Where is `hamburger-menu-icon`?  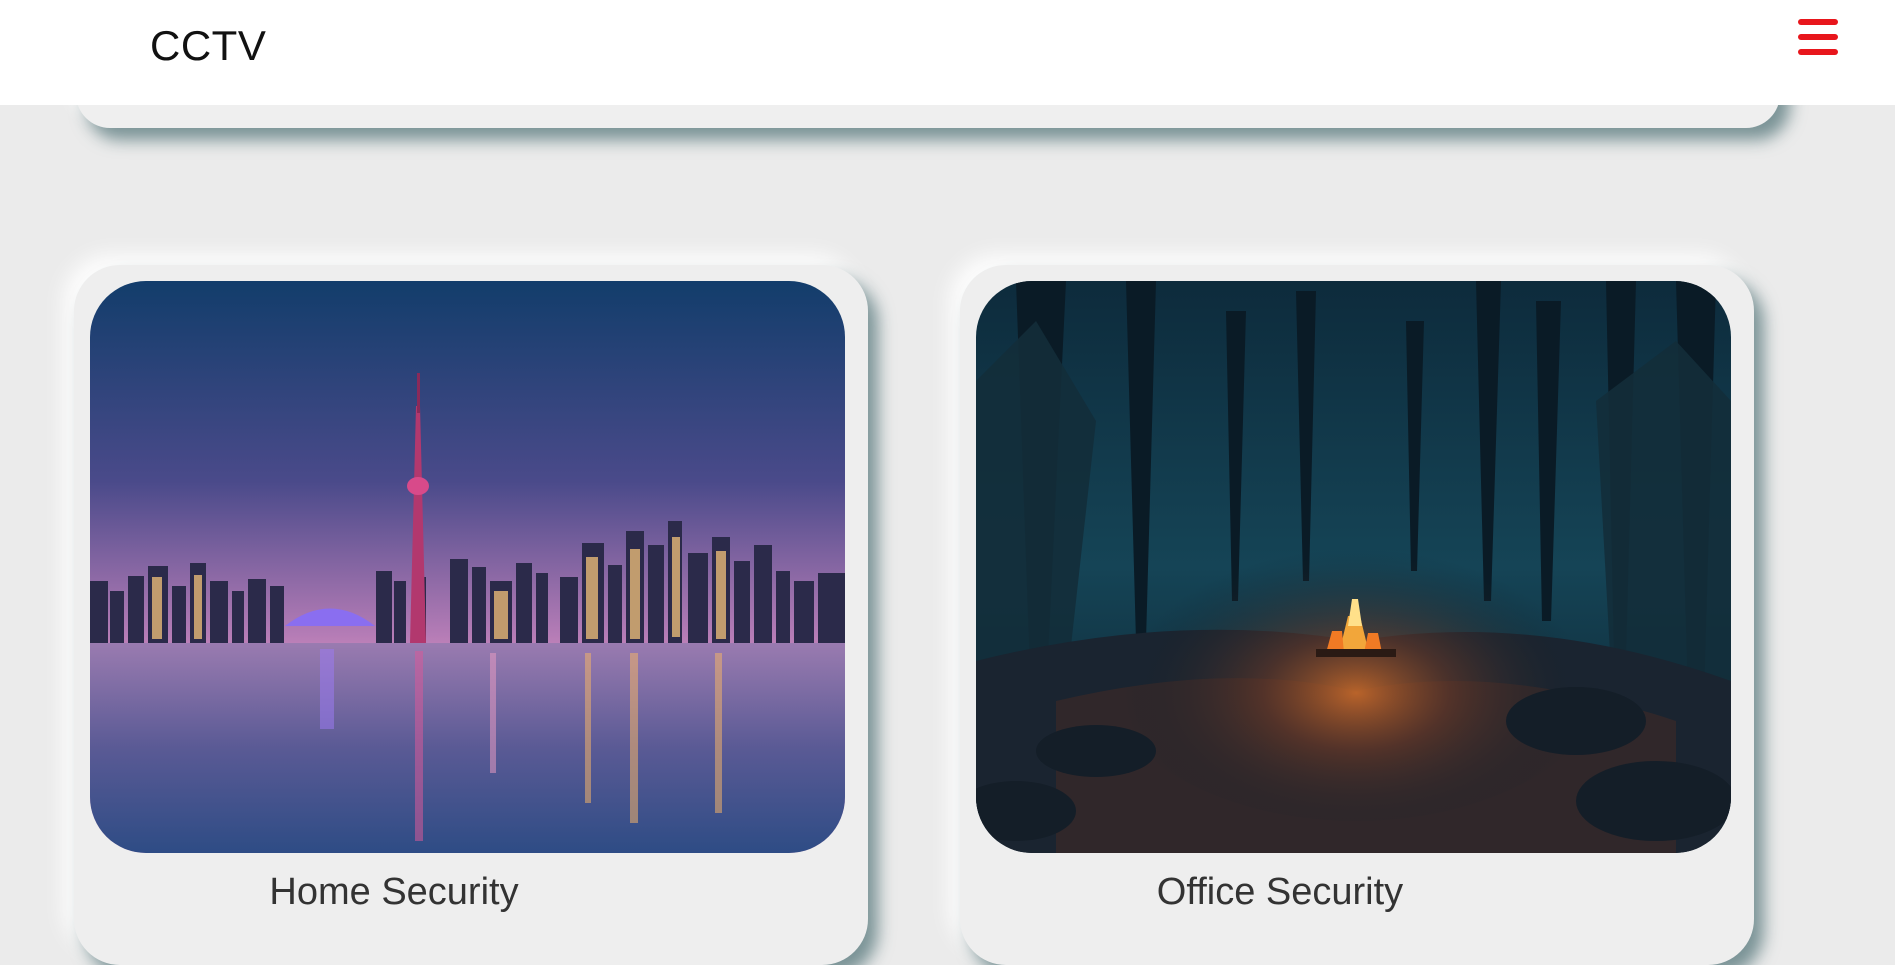 hamburger-menu-icon is located at coordinates (1818, 37).